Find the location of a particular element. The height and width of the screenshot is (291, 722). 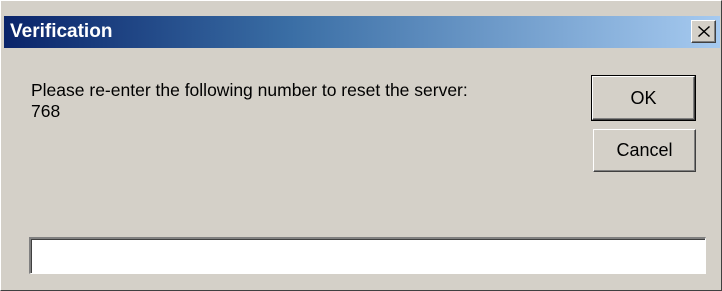

verification-number: 768 is located at coordinates (46, 111).